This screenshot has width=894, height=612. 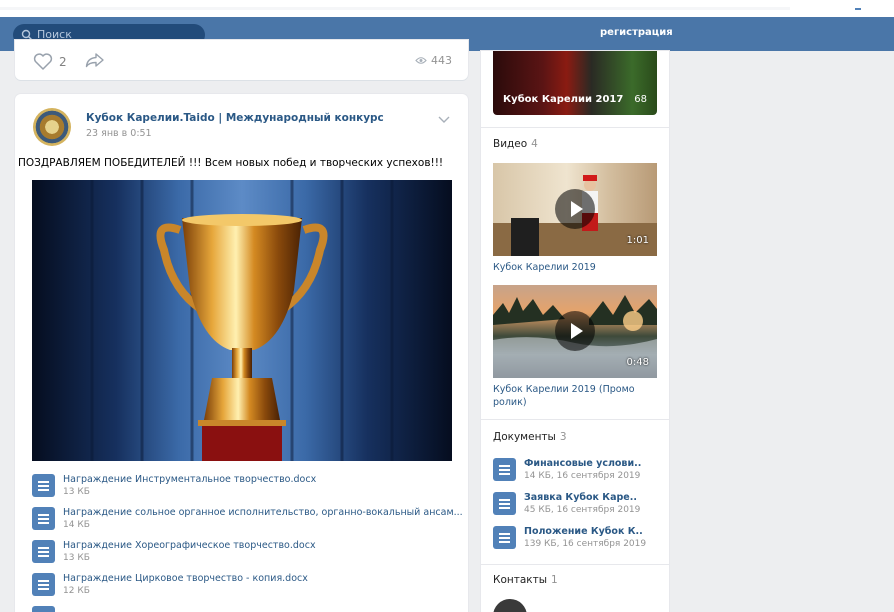 What do you see at coordinates (524, 437) in the screenshot?
I see `documents-title: Документы` at bounding box center [524, 437].